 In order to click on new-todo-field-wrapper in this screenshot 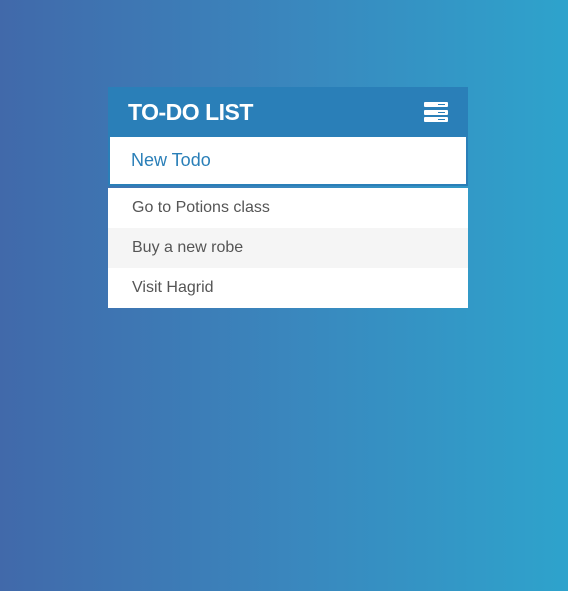, I will do `click(288, 161)`.